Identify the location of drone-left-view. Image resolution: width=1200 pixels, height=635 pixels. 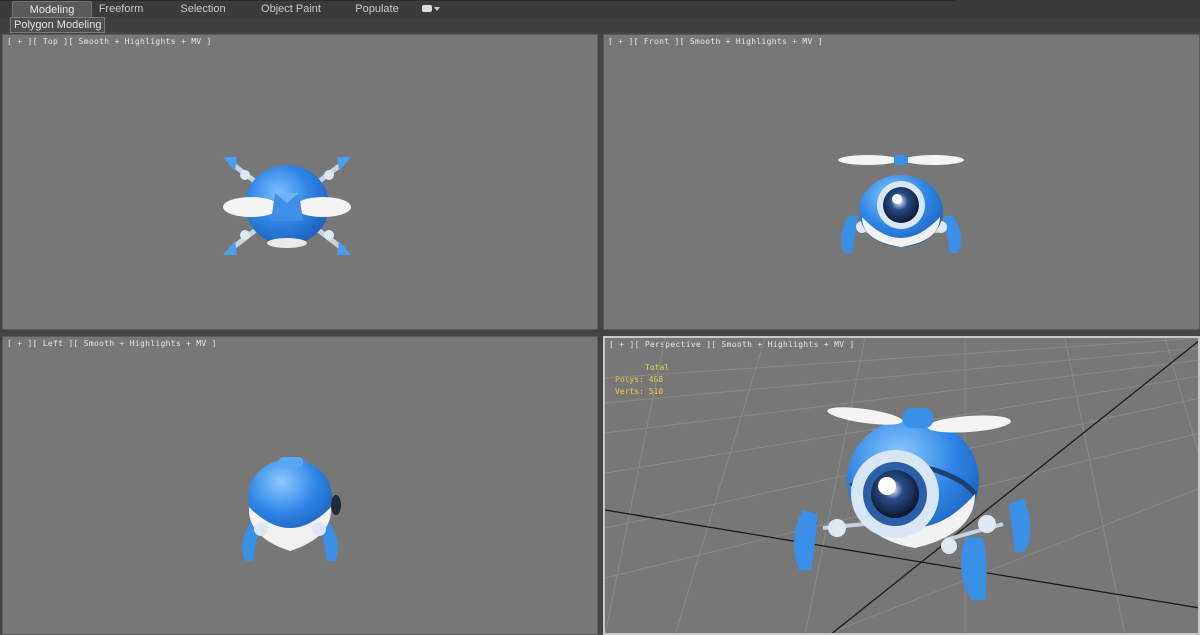
(291, 509).